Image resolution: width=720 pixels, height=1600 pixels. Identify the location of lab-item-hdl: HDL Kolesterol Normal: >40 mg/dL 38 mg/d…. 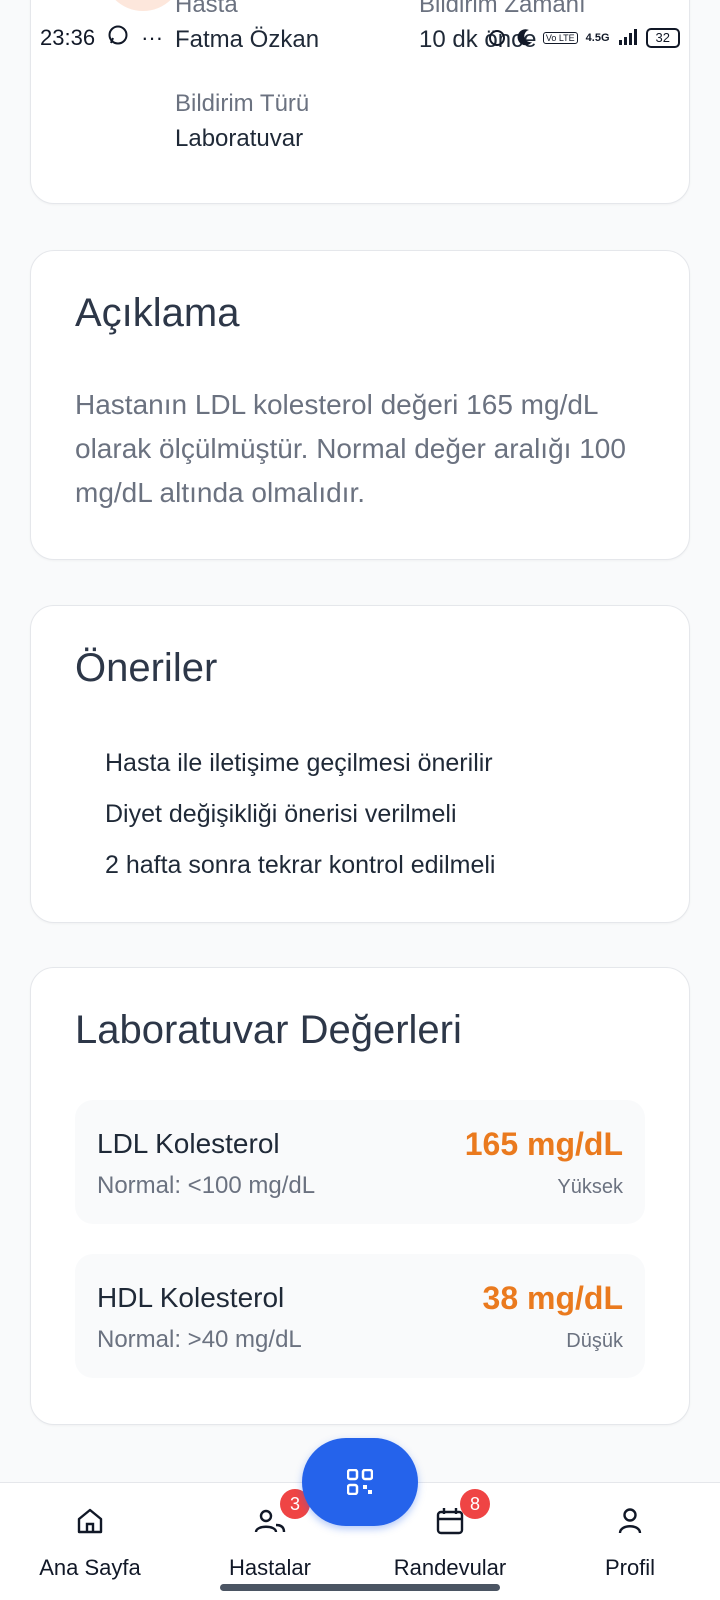
(360, 1316).